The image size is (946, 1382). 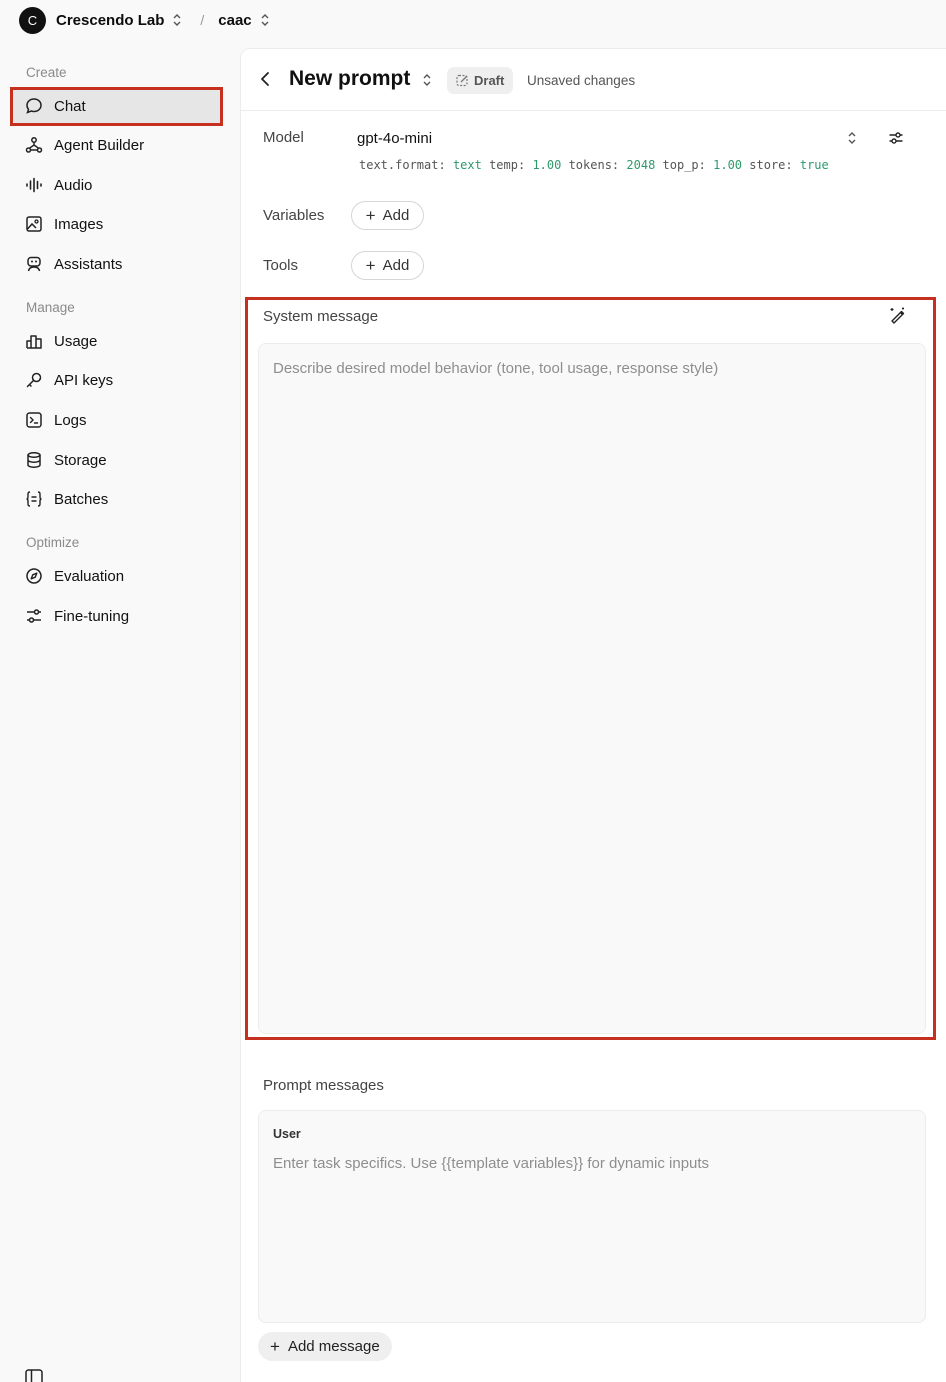 I want to click on sidebar-item-audio: Audio, so click(x=117, y=185).